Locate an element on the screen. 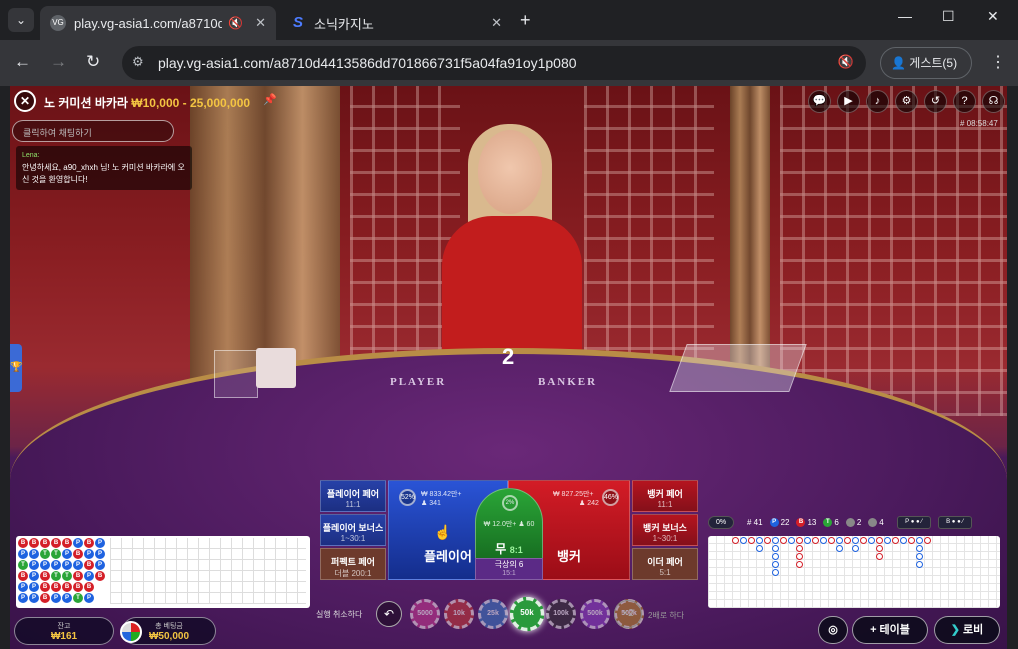 The width and height of the screenshot is (1018, 649). help-icon: ? is located at coordinates (964, 101).